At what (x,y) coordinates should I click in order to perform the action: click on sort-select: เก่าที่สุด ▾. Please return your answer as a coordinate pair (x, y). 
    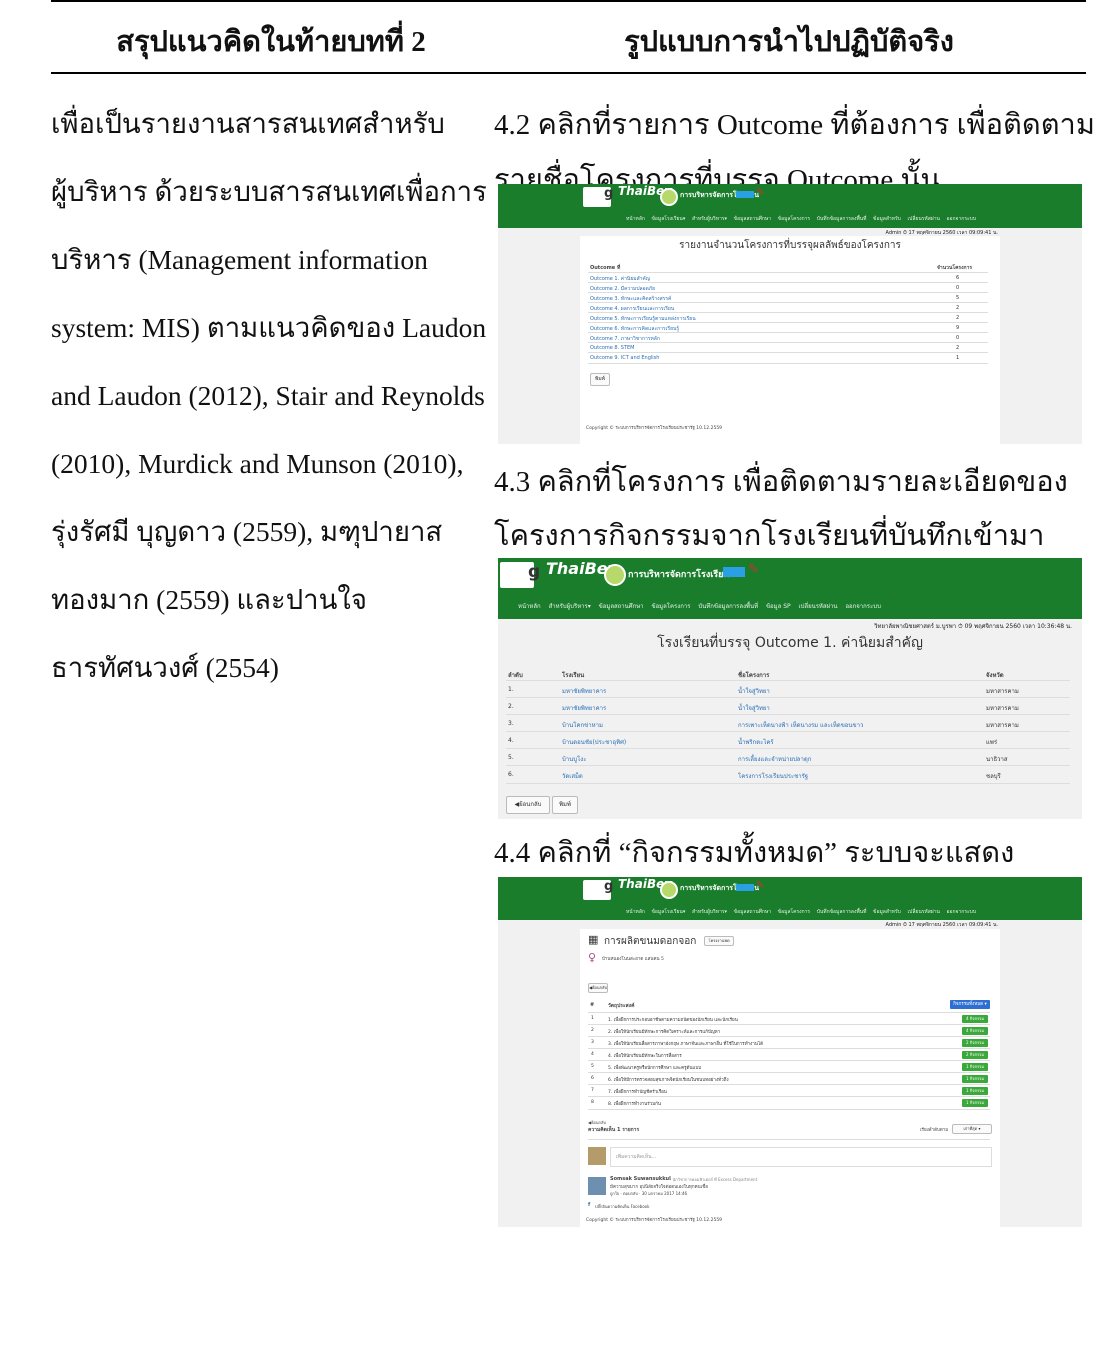
    Looking at the image, I should click on (972, 1129).